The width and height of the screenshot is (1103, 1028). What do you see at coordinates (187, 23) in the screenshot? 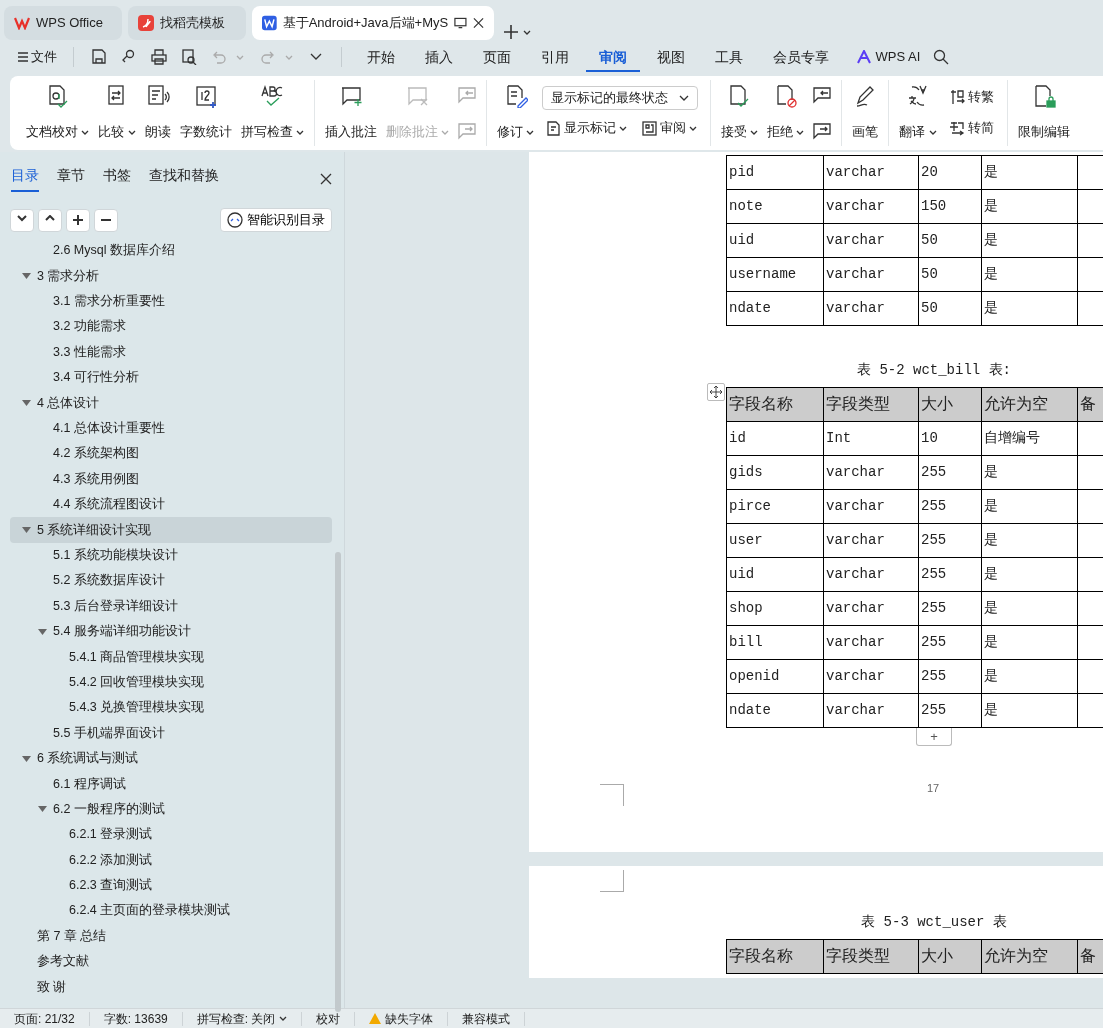
I see `document-tab: 找稻壳模板` at bounding box center [187, 23].